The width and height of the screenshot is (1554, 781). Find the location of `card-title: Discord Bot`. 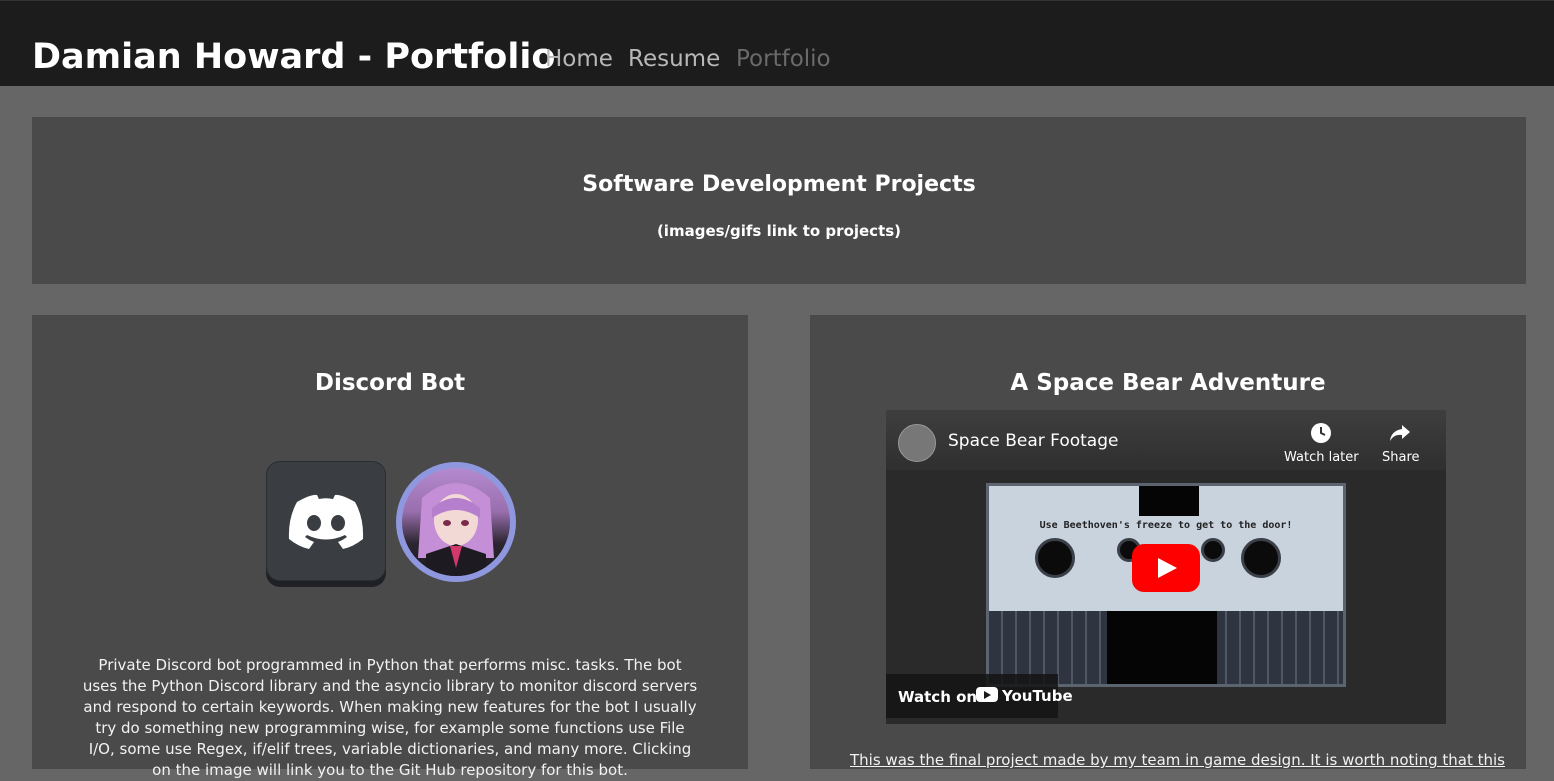

card-title: Discord Bot is located at coordinates (390, 383).